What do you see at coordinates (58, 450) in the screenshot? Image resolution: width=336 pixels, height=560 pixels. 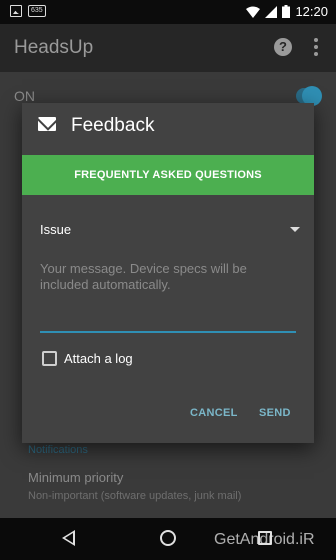 I see `section-header: Notifications` at bounding box center [58, 450].